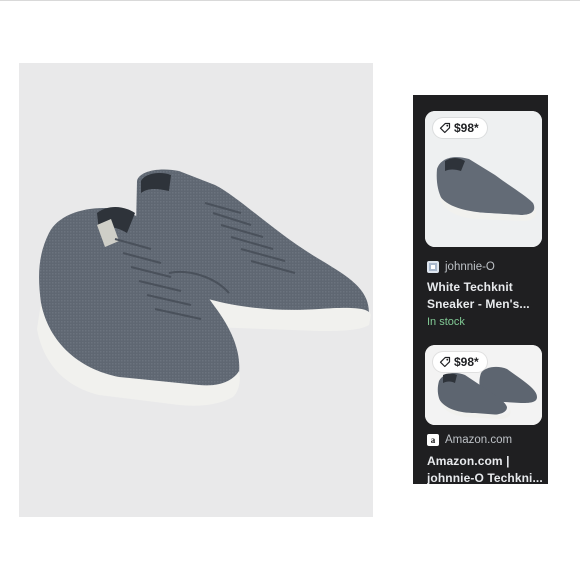  Describe the element at coordinates (470, 287) in the screenshot. I see `title-line-1: White Techknit` at that location.